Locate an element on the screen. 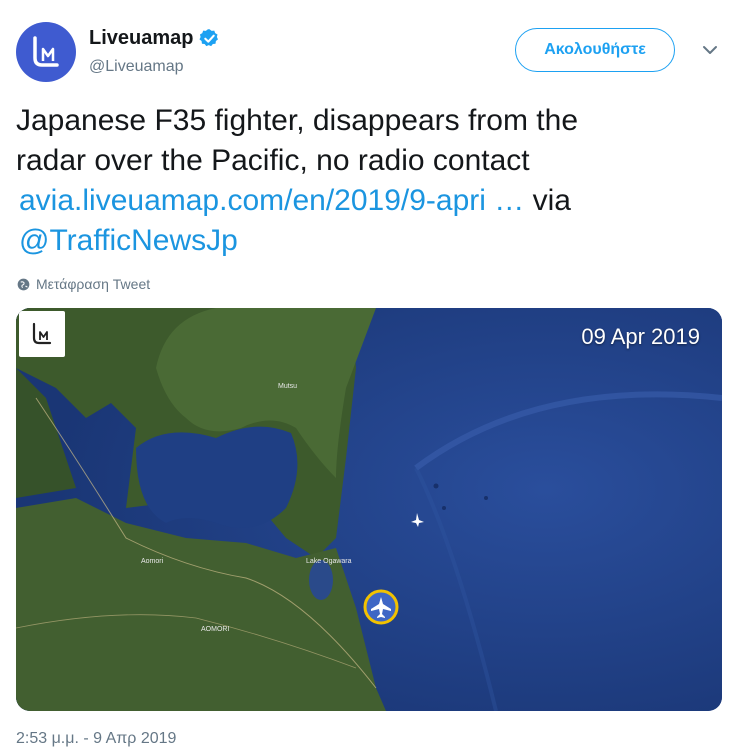 The width and height of the screenshot is (735, 756). verified-badge-icon is located at coordinates (209, 38).